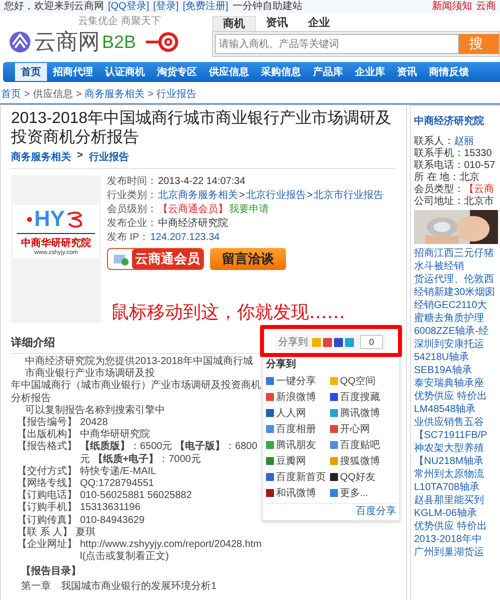 This screenshot has width=500, height=600. Describe the element at coordinates (185, 238) in the screenshot. I see `ip-address: 124.207.123.34` at that location.